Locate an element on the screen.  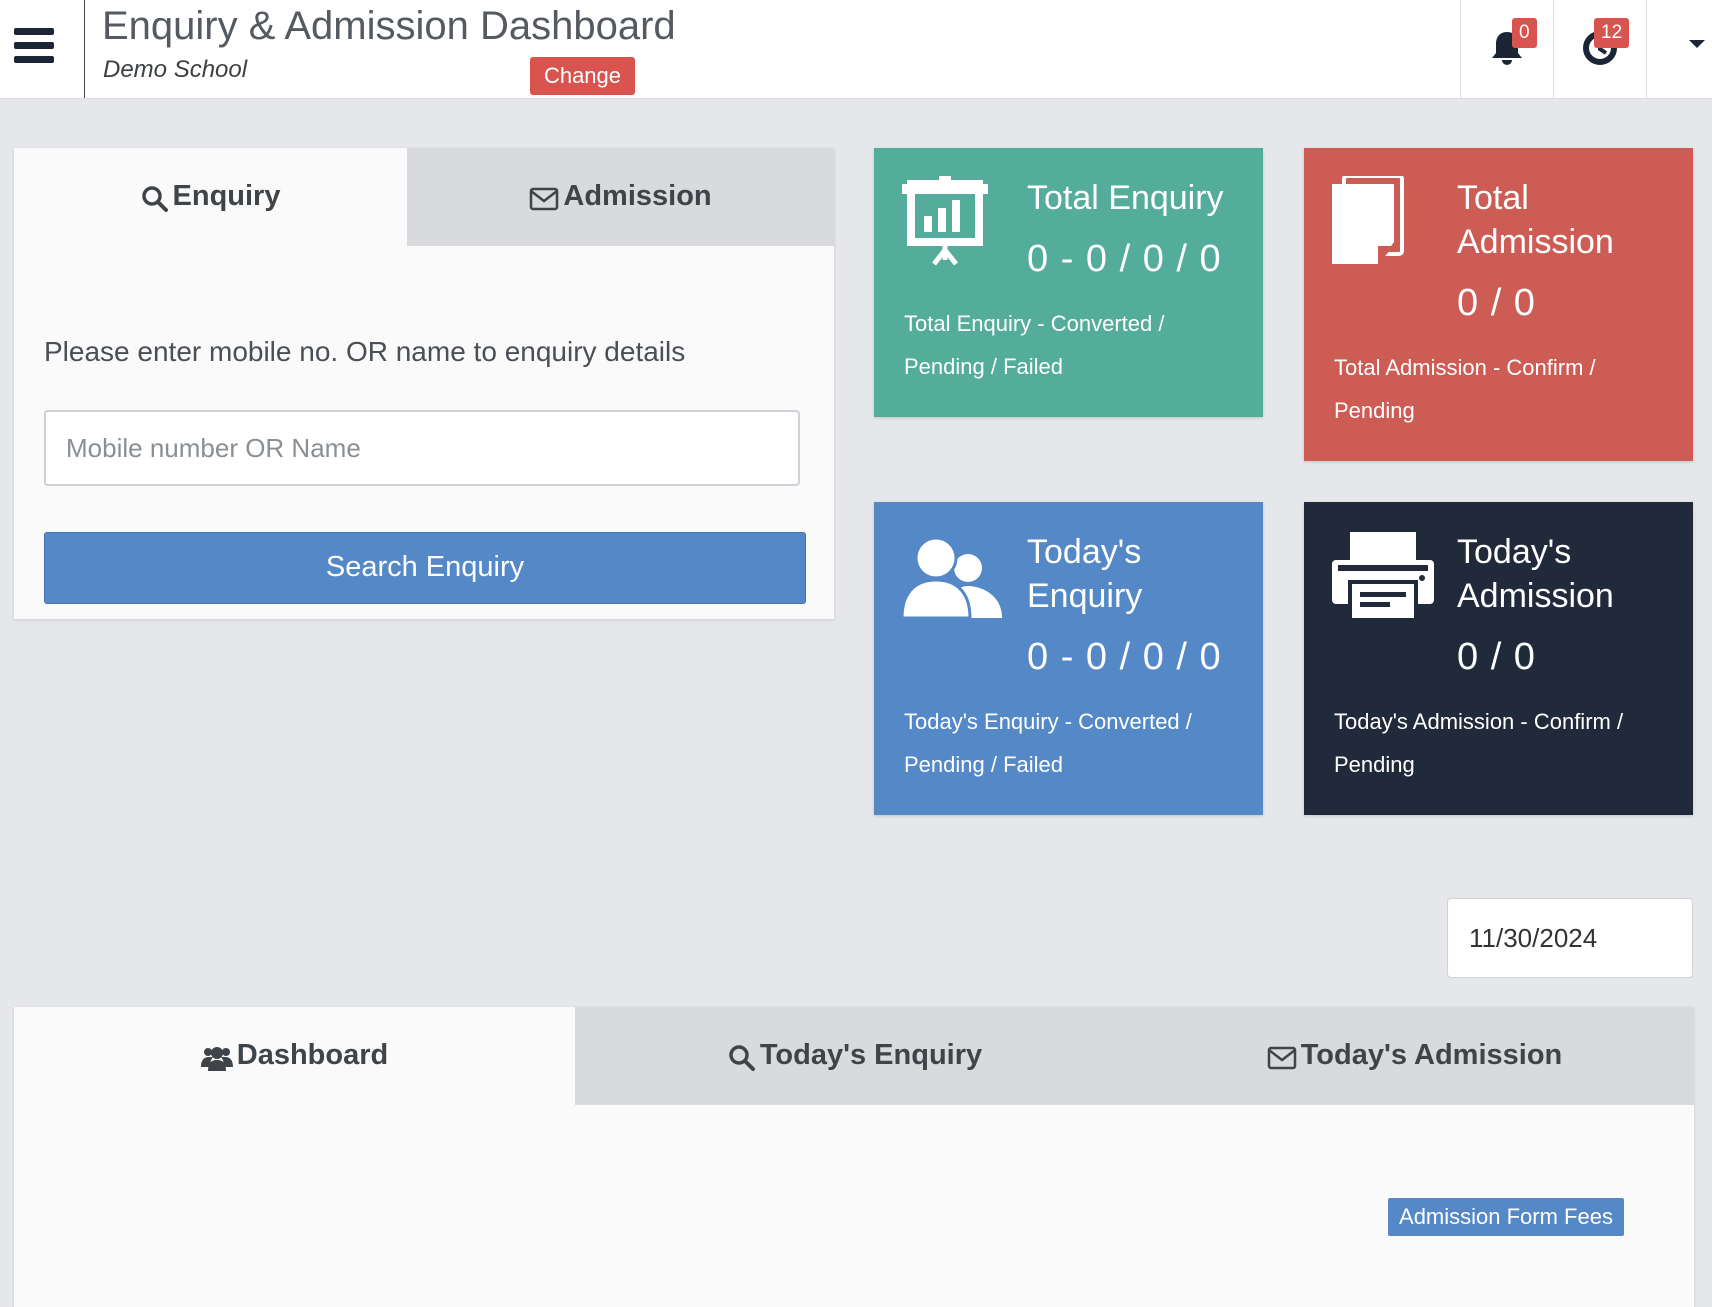
total-admission-value: 0 / 0 is located at coordinates (1496, 303).